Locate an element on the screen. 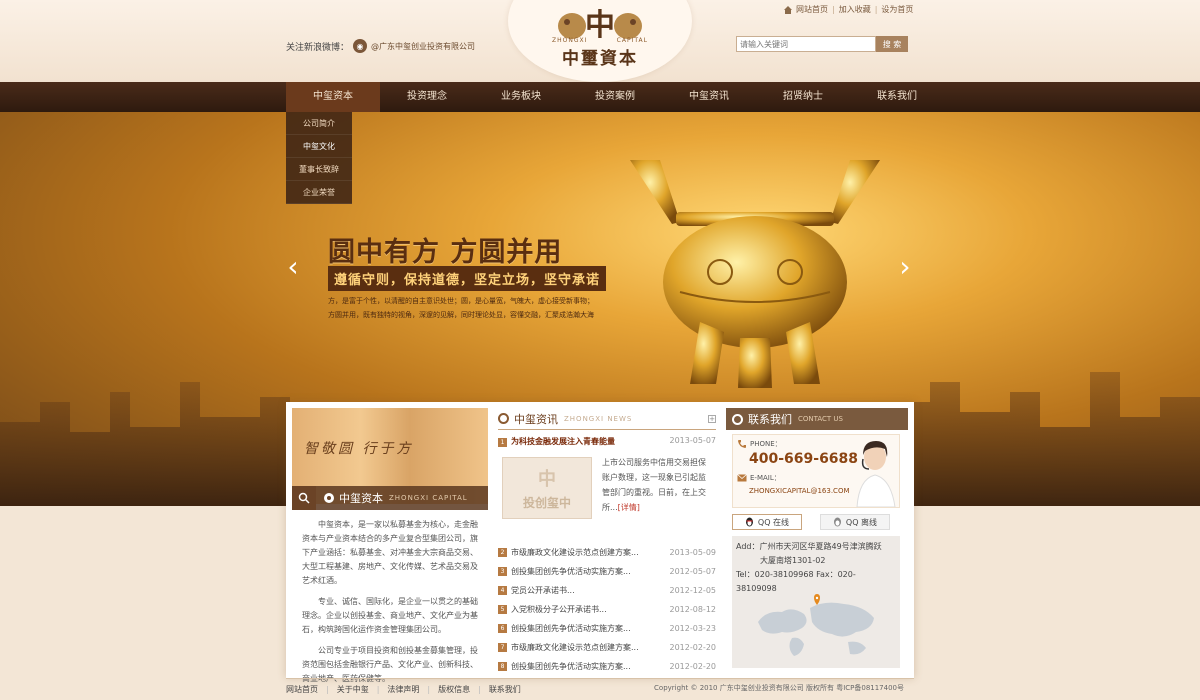 The height and width of the screenshot is (700, 1200). link-set-homepage: 设为首页 is located at coordinates (897, 9).